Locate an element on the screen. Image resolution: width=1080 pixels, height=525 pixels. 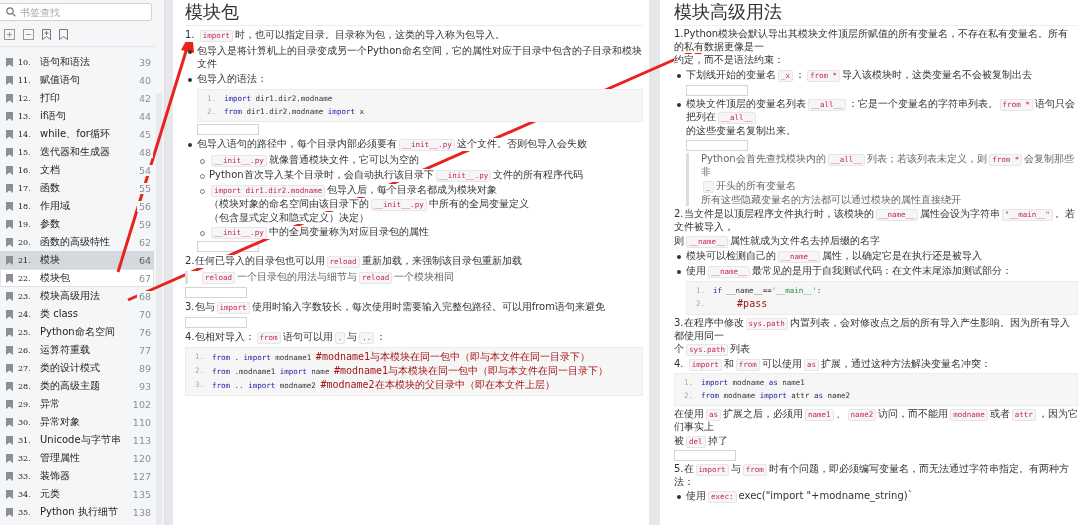
page-number: 48 is located at coordinates (144, 152).